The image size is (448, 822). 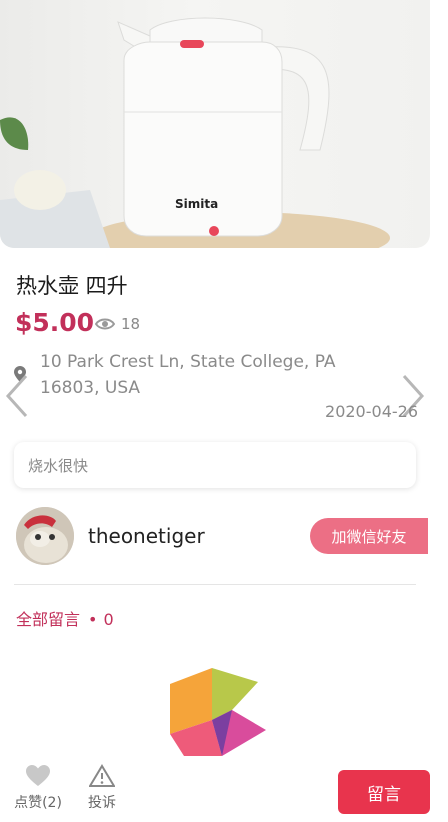 I want to click on avatar-image, so click(x=45, y=536).